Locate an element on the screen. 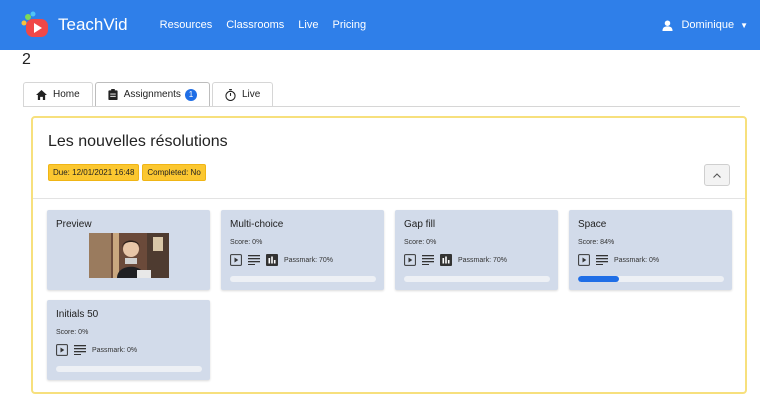  activity-card-gap-fill: Gap fill Score: 0% Passmark: 70% is located at coordinates (476, 250).